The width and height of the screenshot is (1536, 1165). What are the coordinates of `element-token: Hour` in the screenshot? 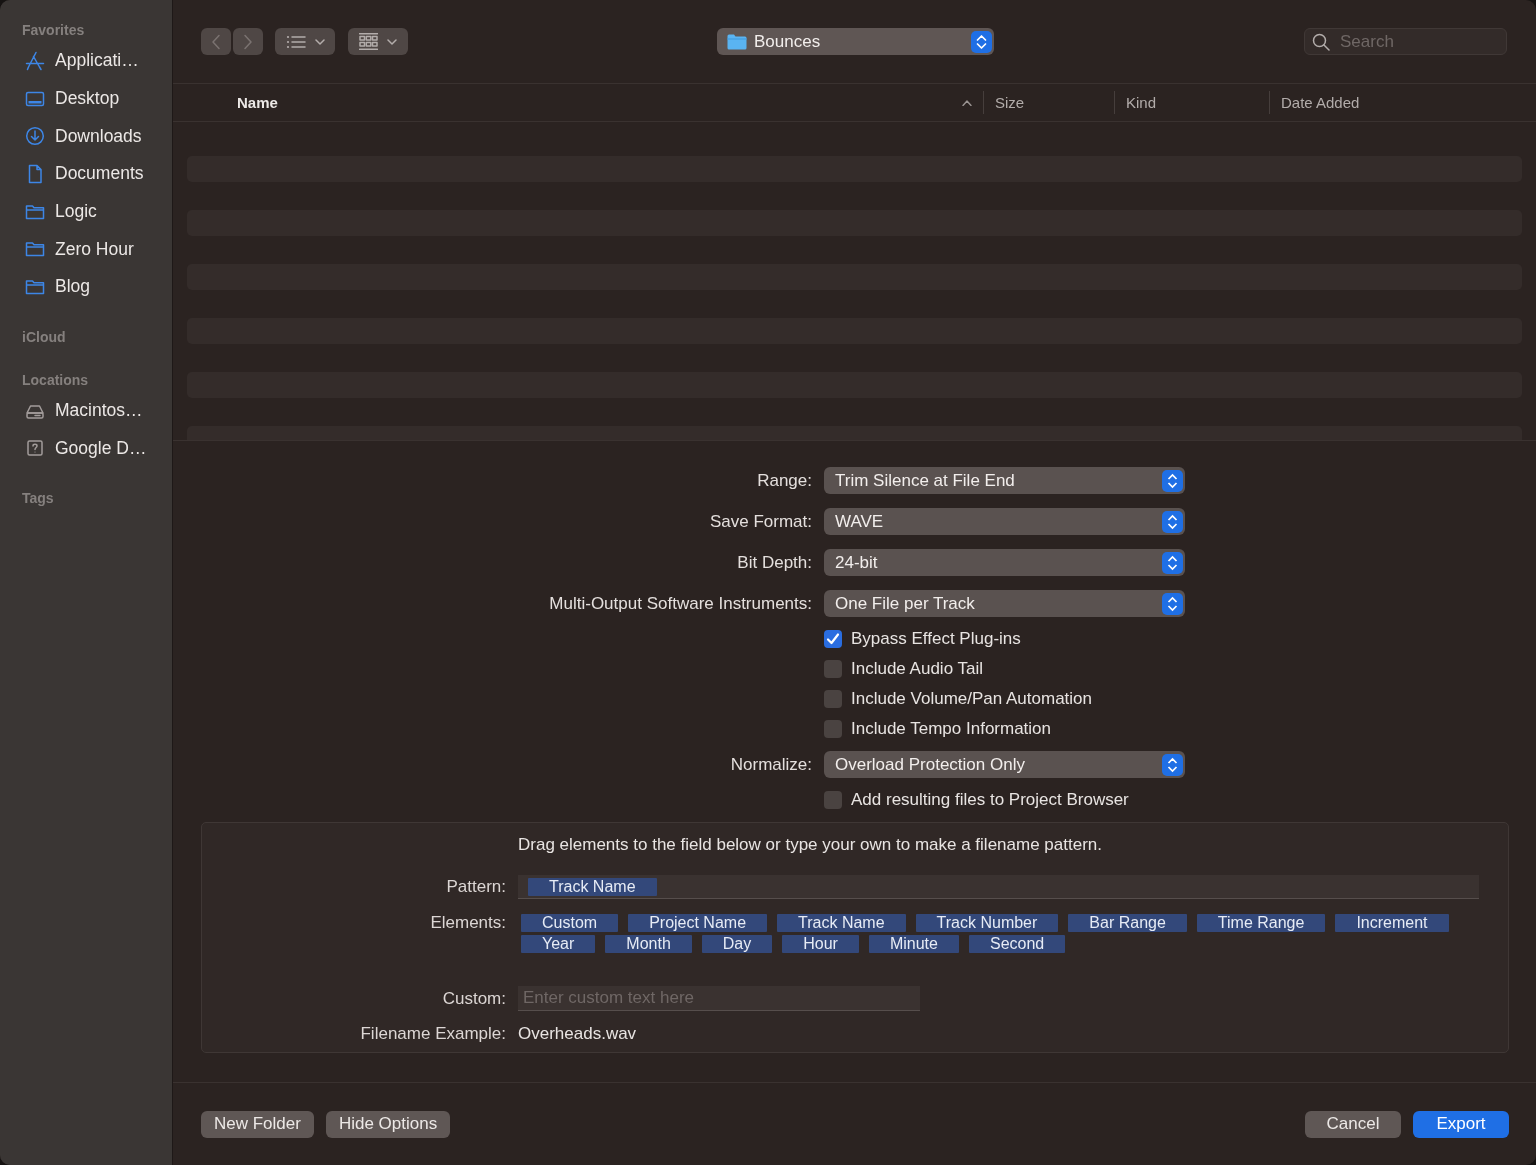 It's located at (820, 944).